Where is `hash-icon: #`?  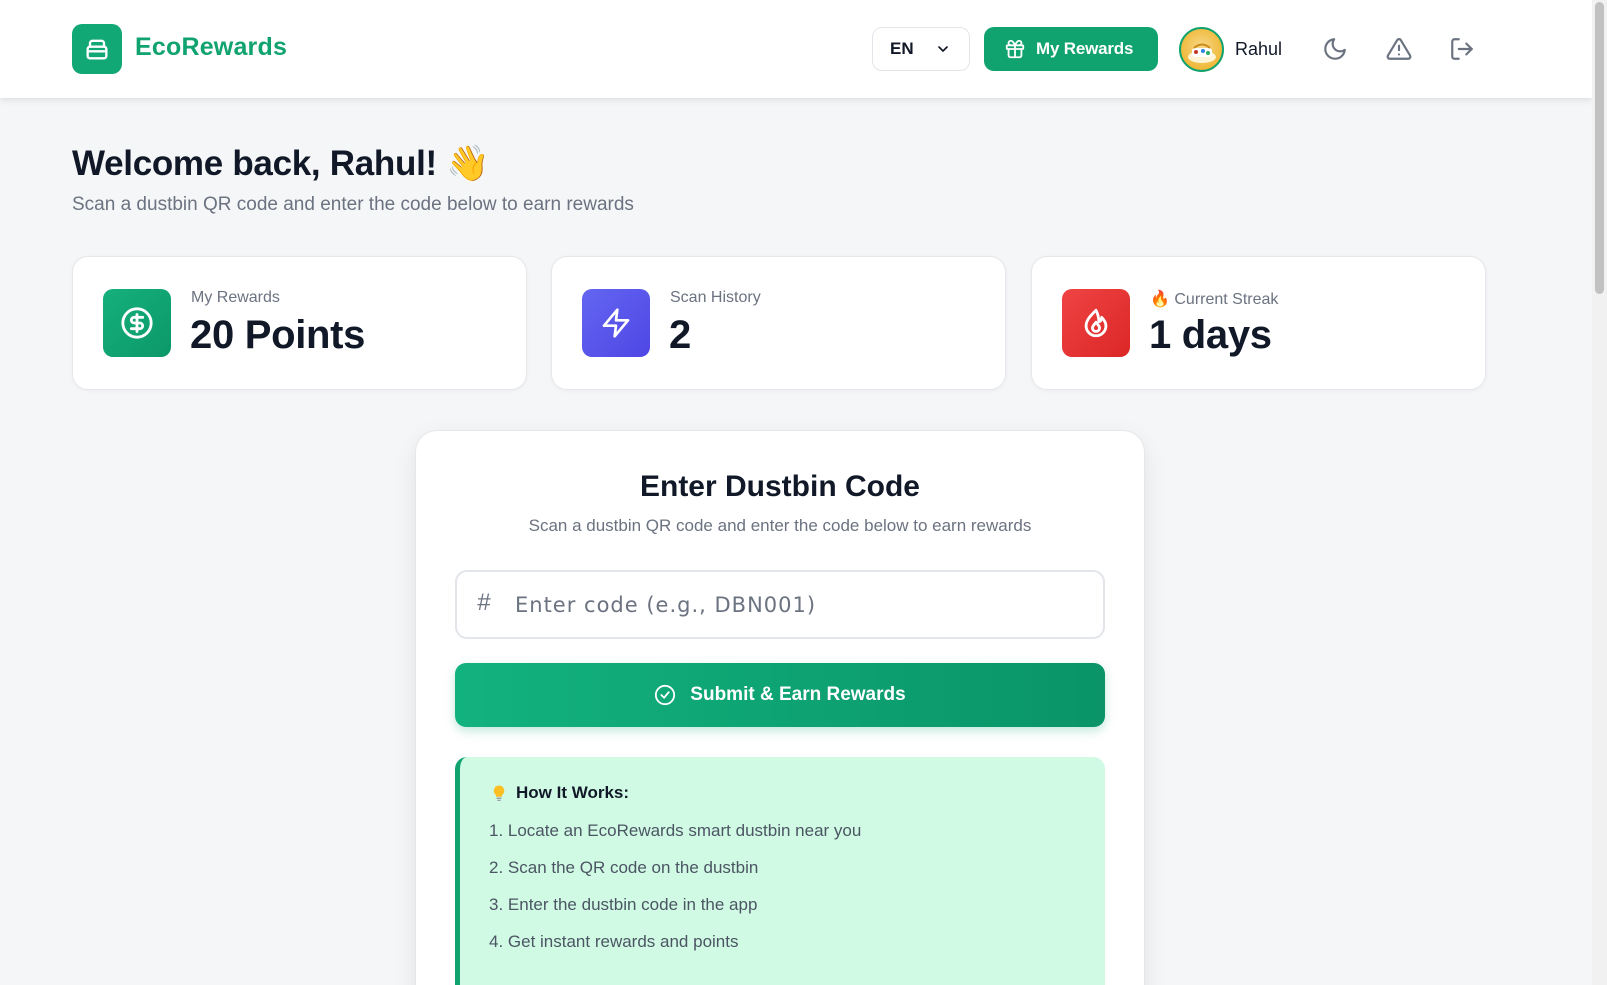 hash-icon: # is located at coordinates (484, 602).